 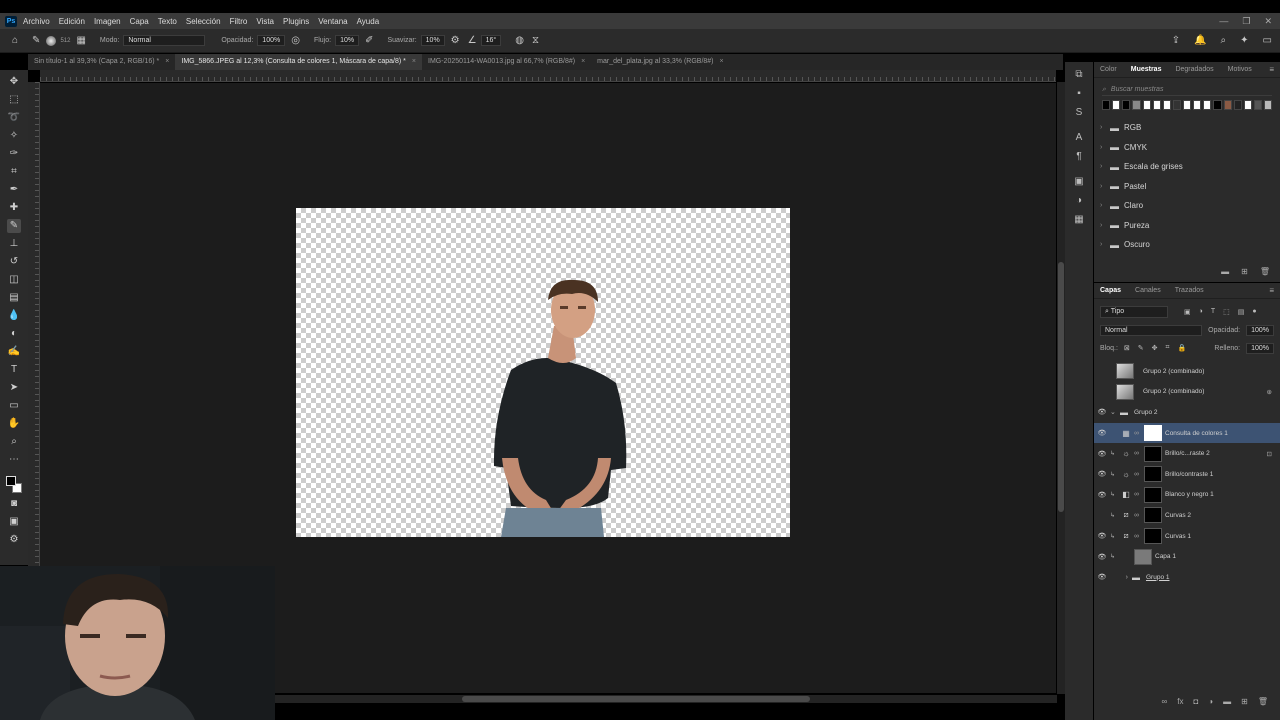 I want to click on pen-path-tool-icon: ✑, so click(x=14, y=154).